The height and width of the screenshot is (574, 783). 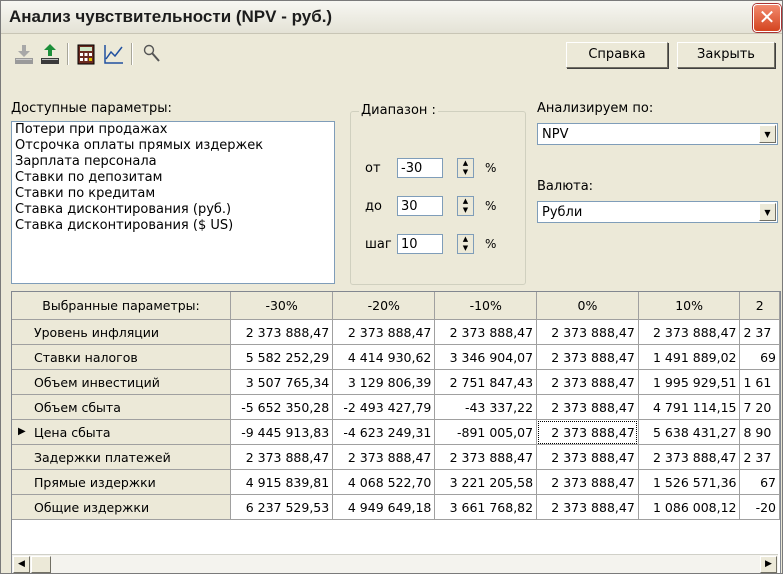 I want to click on export-up-icon, so click(x=50, y=54).